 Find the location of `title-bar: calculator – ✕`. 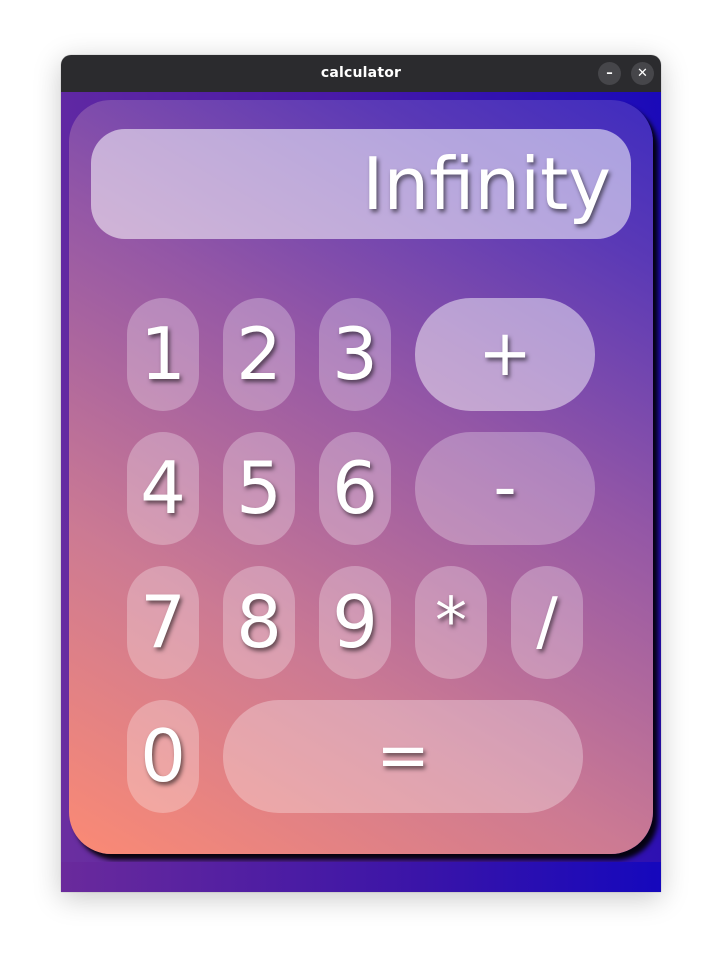

title-bar: calculator – ✕ is located at coordinates (361, 73).